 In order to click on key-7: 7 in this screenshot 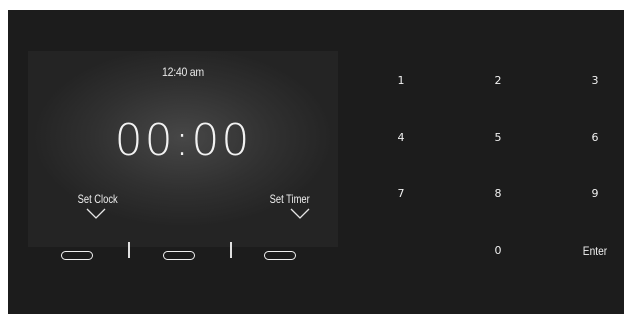, I will do `click(401, 194)`.